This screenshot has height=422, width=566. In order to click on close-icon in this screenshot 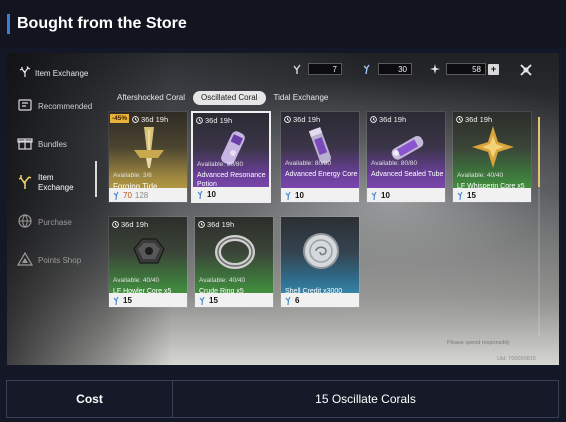, I will do `click(526, 70)`.